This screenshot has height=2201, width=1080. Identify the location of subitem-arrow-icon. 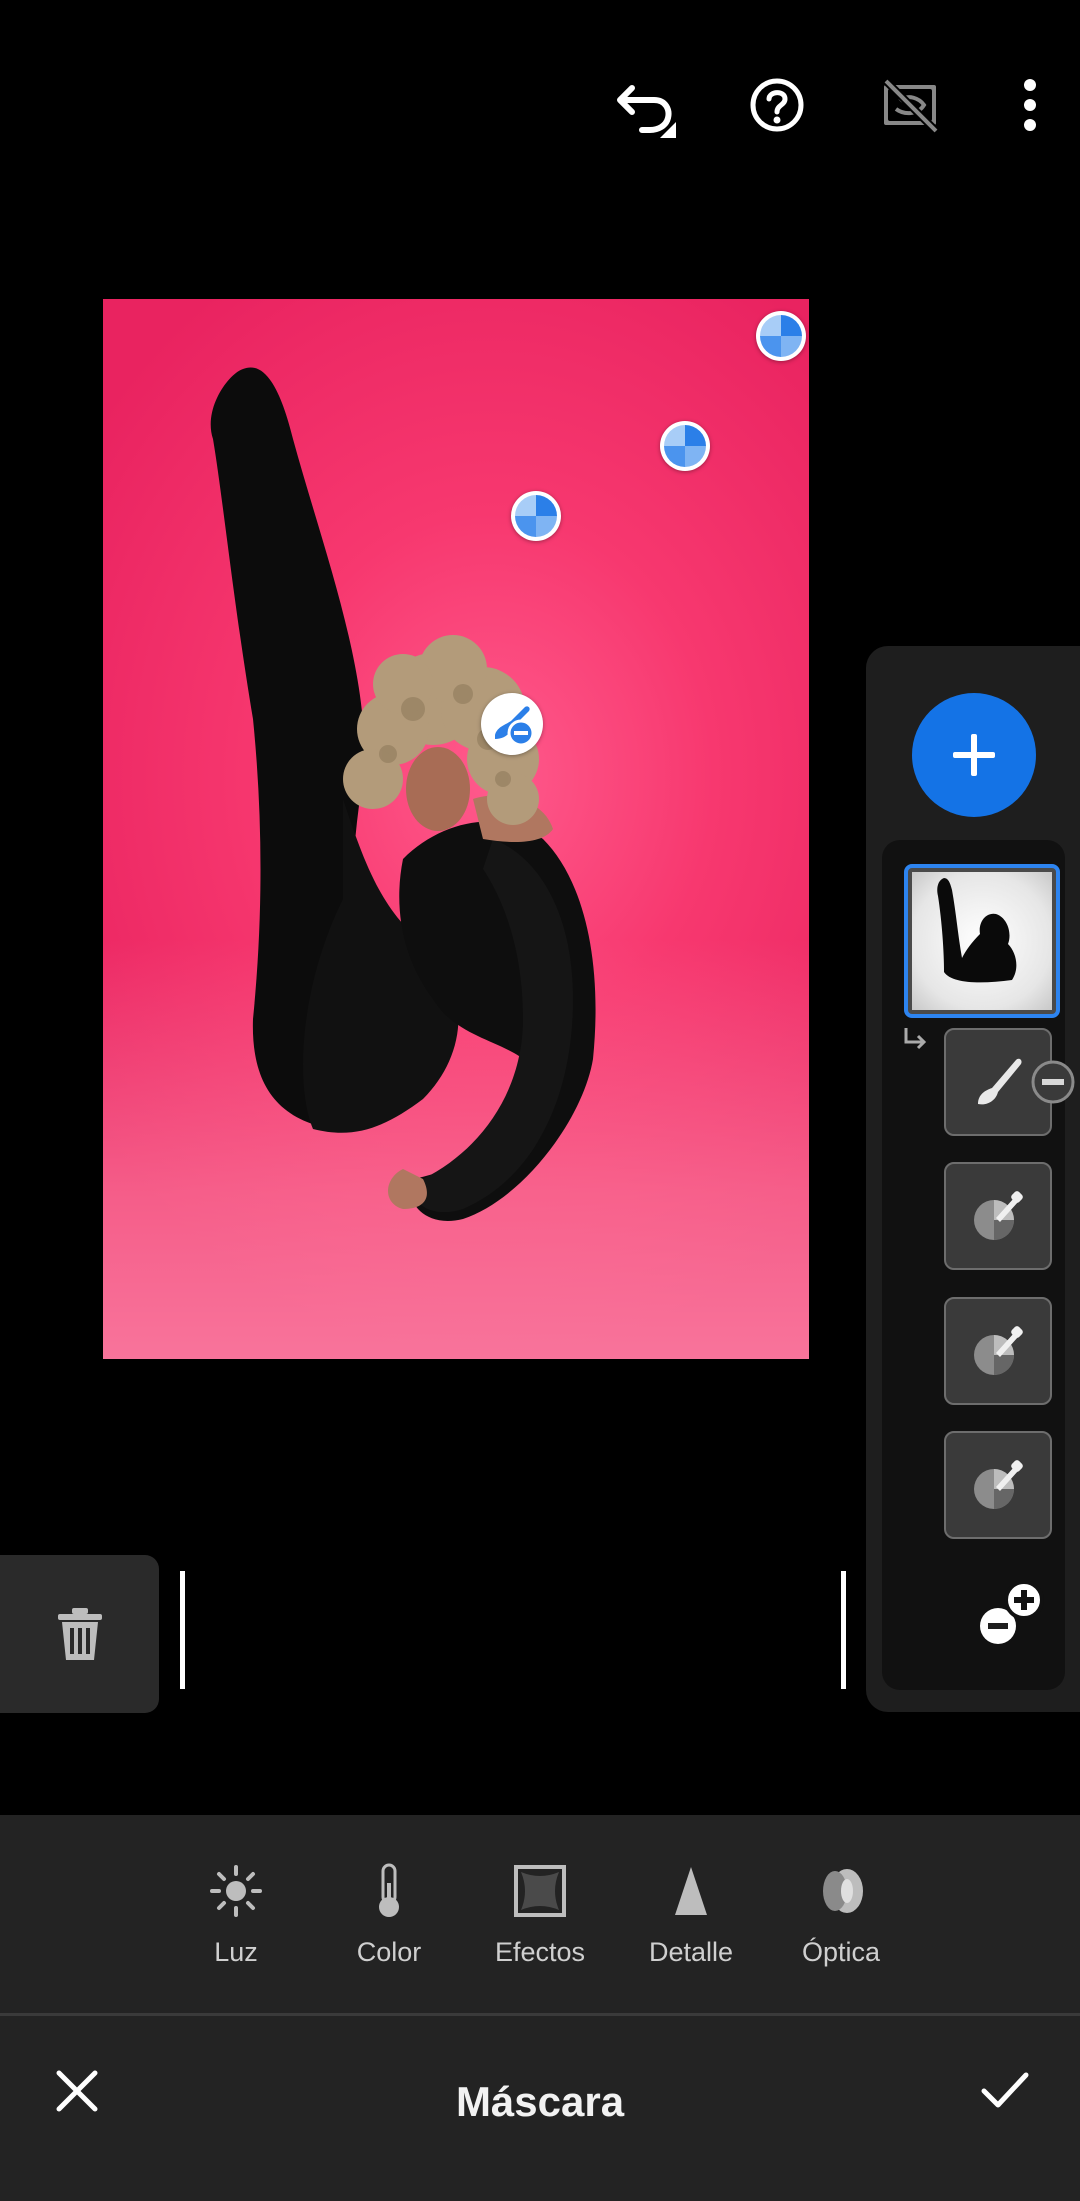
(915, 1041).